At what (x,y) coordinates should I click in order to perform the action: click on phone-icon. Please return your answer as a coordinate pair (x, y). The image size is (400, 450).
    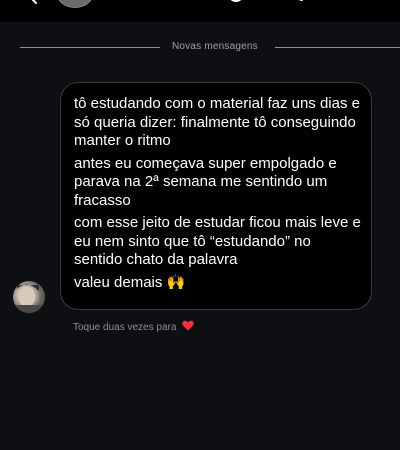
    Looking at the image, I should click on (236, 3).